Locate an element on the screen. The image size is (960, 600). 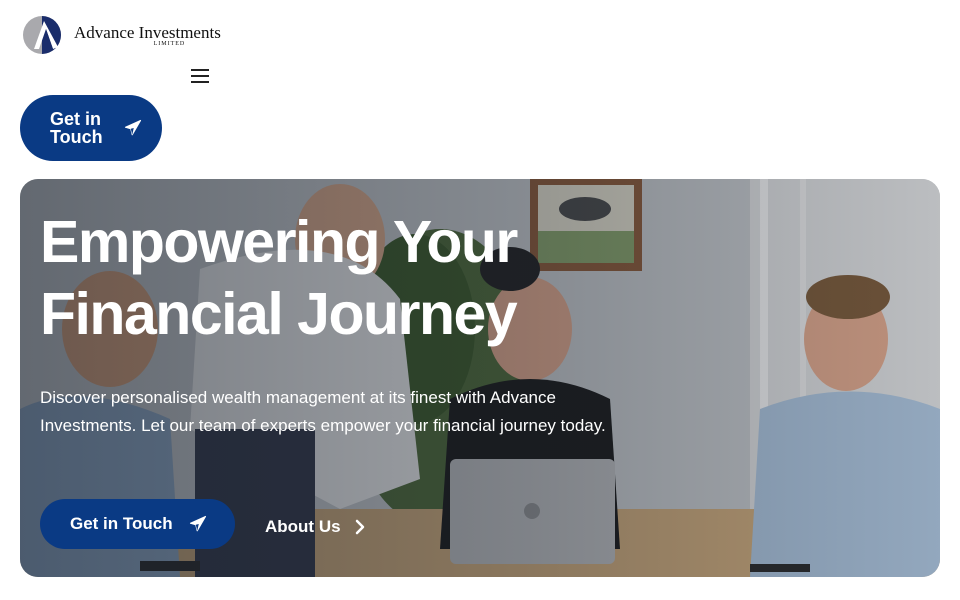
get-in-touch-label: Get in Touch is located at coordinates (76, 128).